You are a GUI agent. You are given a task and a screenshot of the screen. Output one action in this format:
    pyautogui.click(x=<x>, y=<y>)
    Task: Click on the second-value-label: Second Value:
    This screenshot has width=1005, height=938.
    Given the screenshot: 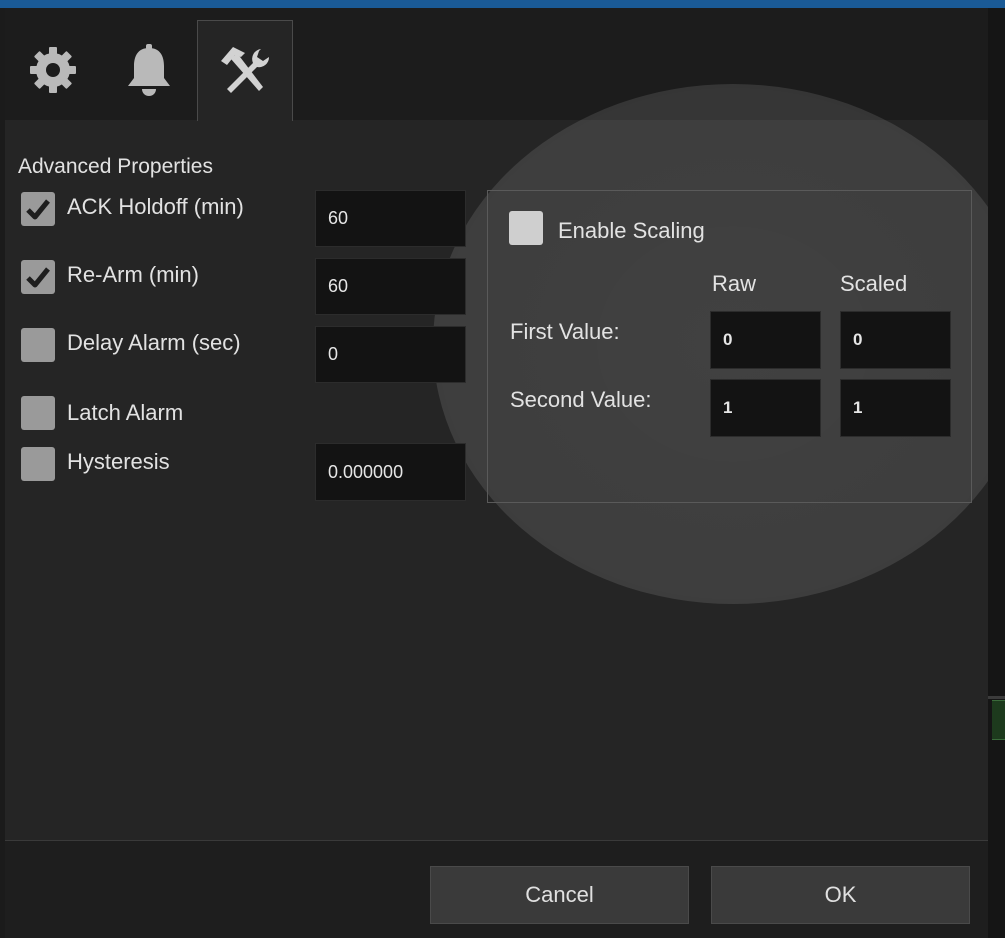 What is the action you would take?
    pyautogui.click(x=581, y=399)
    